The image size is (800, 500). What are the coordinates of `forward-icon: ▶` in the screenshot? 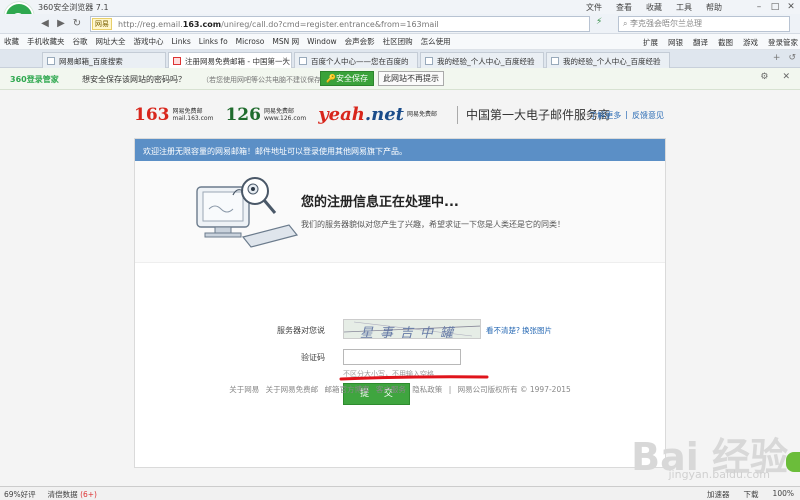 It's located at (61, 24).